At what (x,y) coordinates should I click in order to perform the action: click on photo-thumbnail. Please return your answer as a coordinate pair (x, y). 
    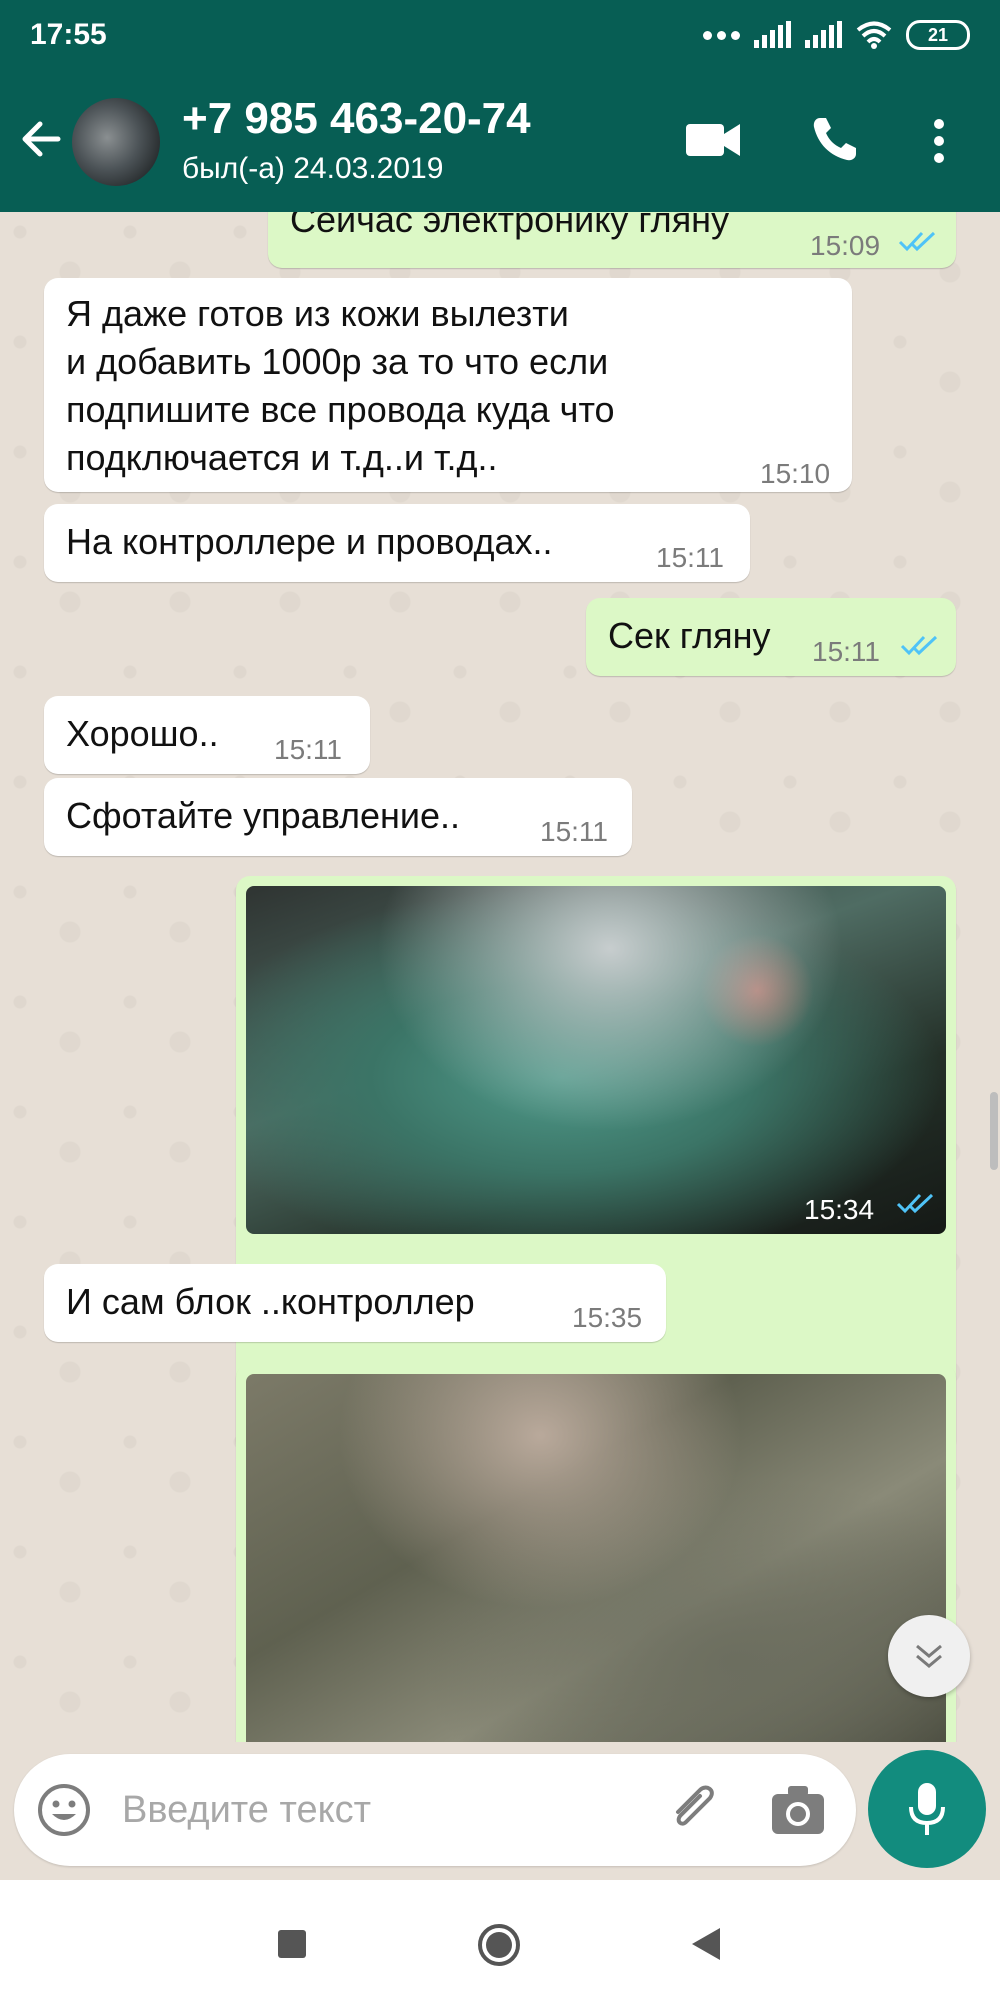
    Looking at the image, I should click on (596, 1558).